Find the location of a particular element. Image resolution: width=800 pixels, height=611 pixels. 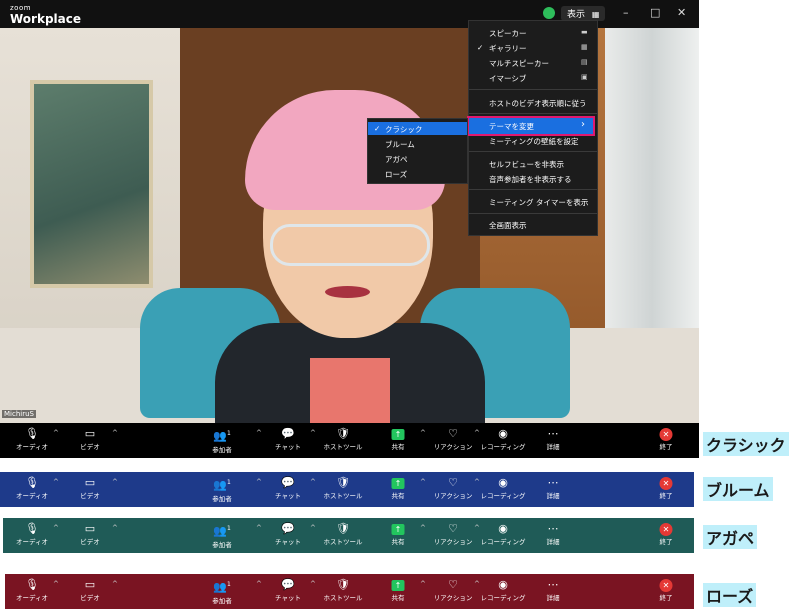

menu-item-set-wallpaper: ミーティングの壁紙を設定 is located at coordinates (534, 141).